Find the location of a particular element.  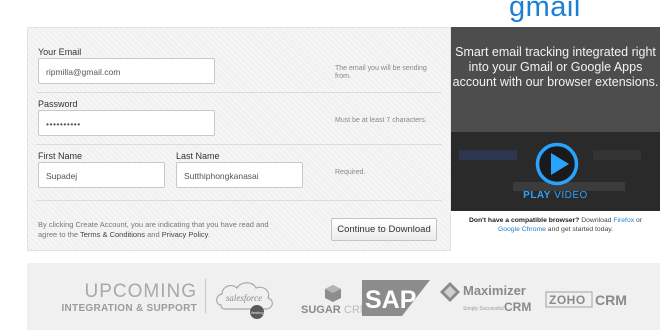

salesforce-logo: salesforce Vesting is located at coordinates (244, 300).